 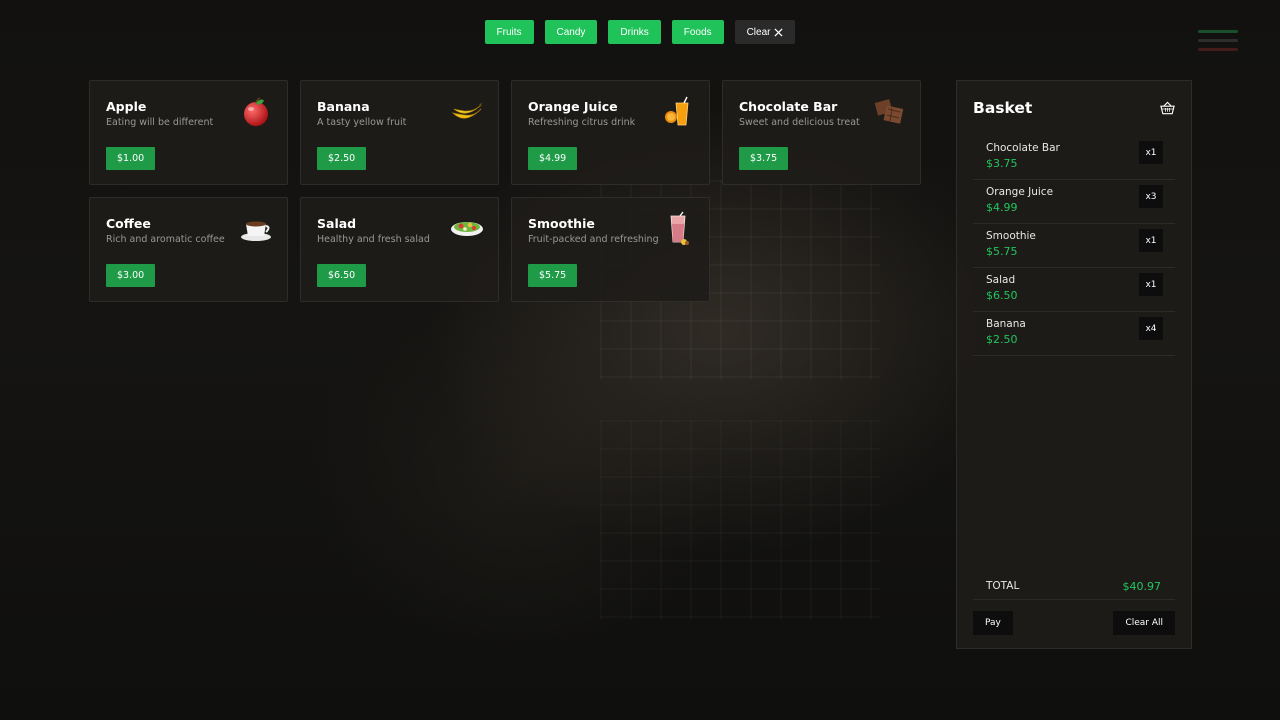 What do you see at coordinates (165, 239) in the screenshot?
I see `product-description: Rich and aromatic coffee` at bounding box center [165, 239].